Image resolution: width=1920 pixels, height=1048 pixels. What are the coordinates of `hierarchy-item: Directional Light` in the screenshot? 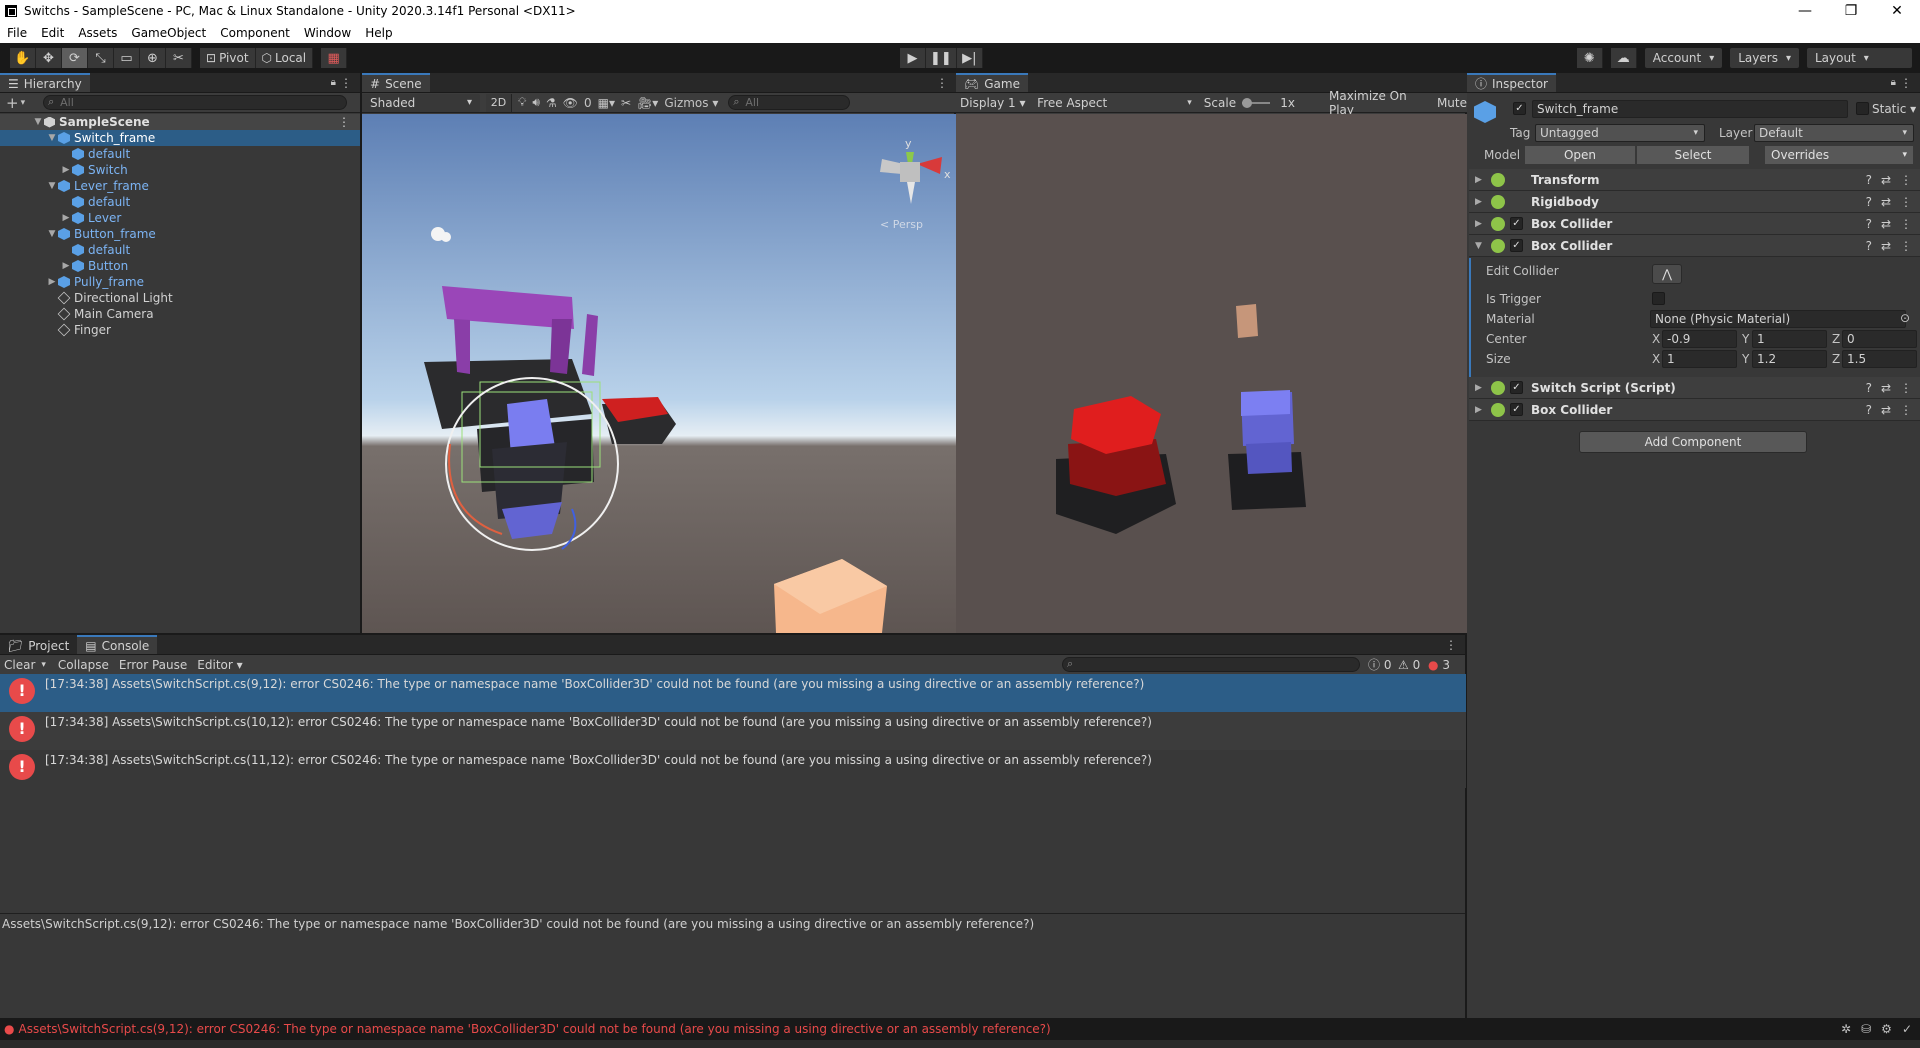 It's located at (180, 298).